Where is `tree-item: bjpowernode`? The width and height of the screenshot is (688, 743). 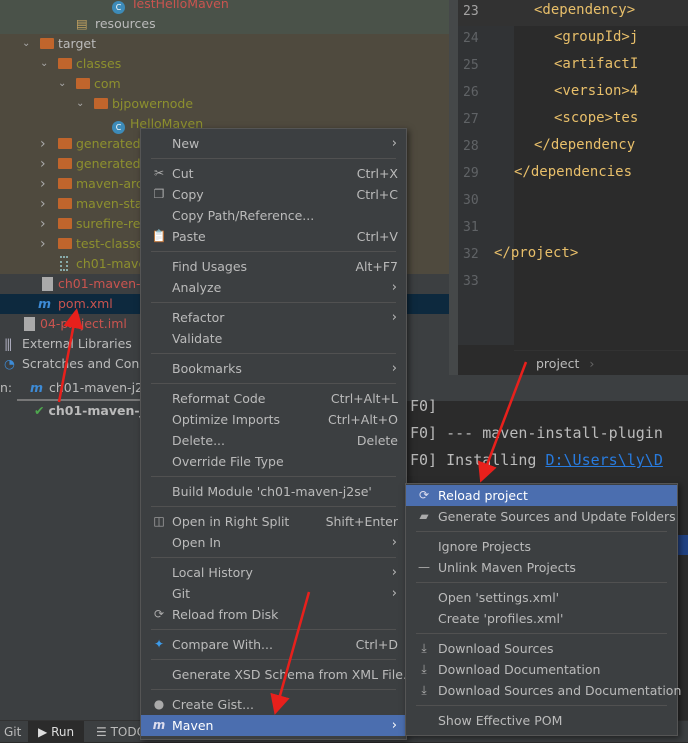 tree-item: bjpowernode is located at coordinates (152, 104).